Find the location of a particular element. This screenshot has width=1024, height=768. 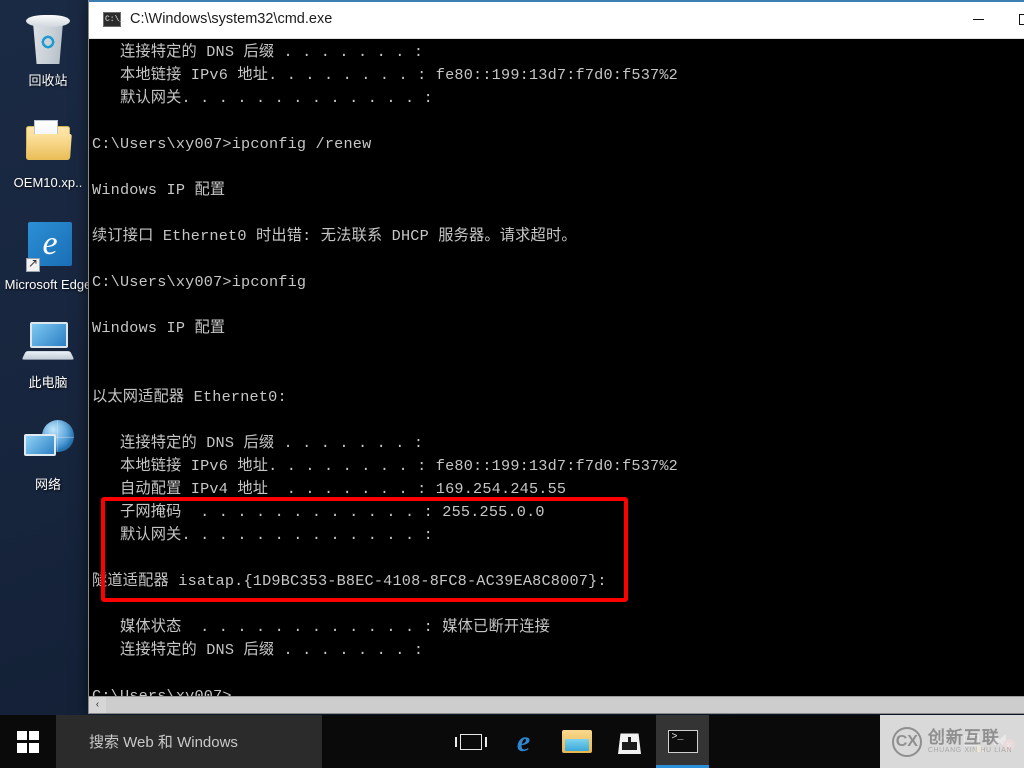

taskbar-item-task-view is located at coordinates (470, 741).